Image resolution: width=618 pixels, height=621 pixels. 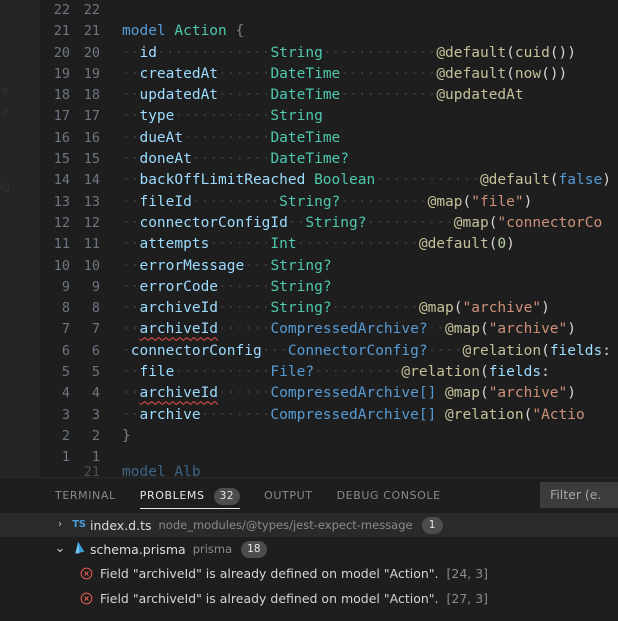 I want to click on filter-input: Filter (e., so click(x=579, y=495).